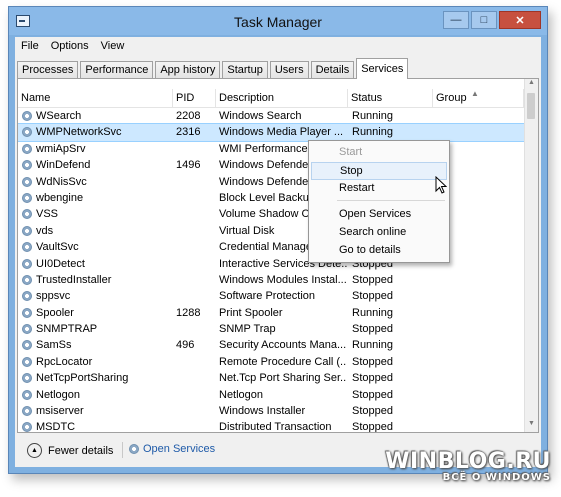 The width and height of the screenshot is (561, 497). I want to click on context-restart: Restart, so click(379, 188).